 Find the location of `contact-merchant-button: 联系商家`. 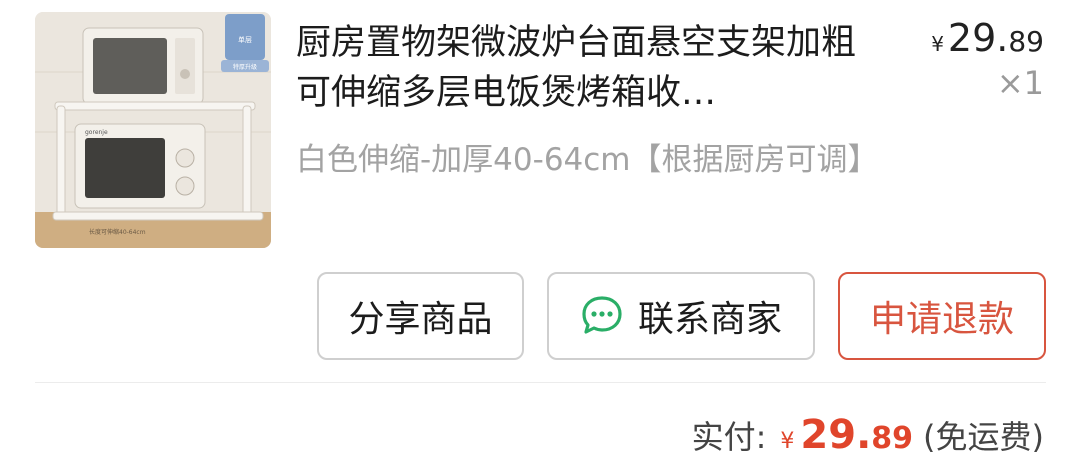

contact-merchant-button: 联系商家 is located at coordinates (681, 316).